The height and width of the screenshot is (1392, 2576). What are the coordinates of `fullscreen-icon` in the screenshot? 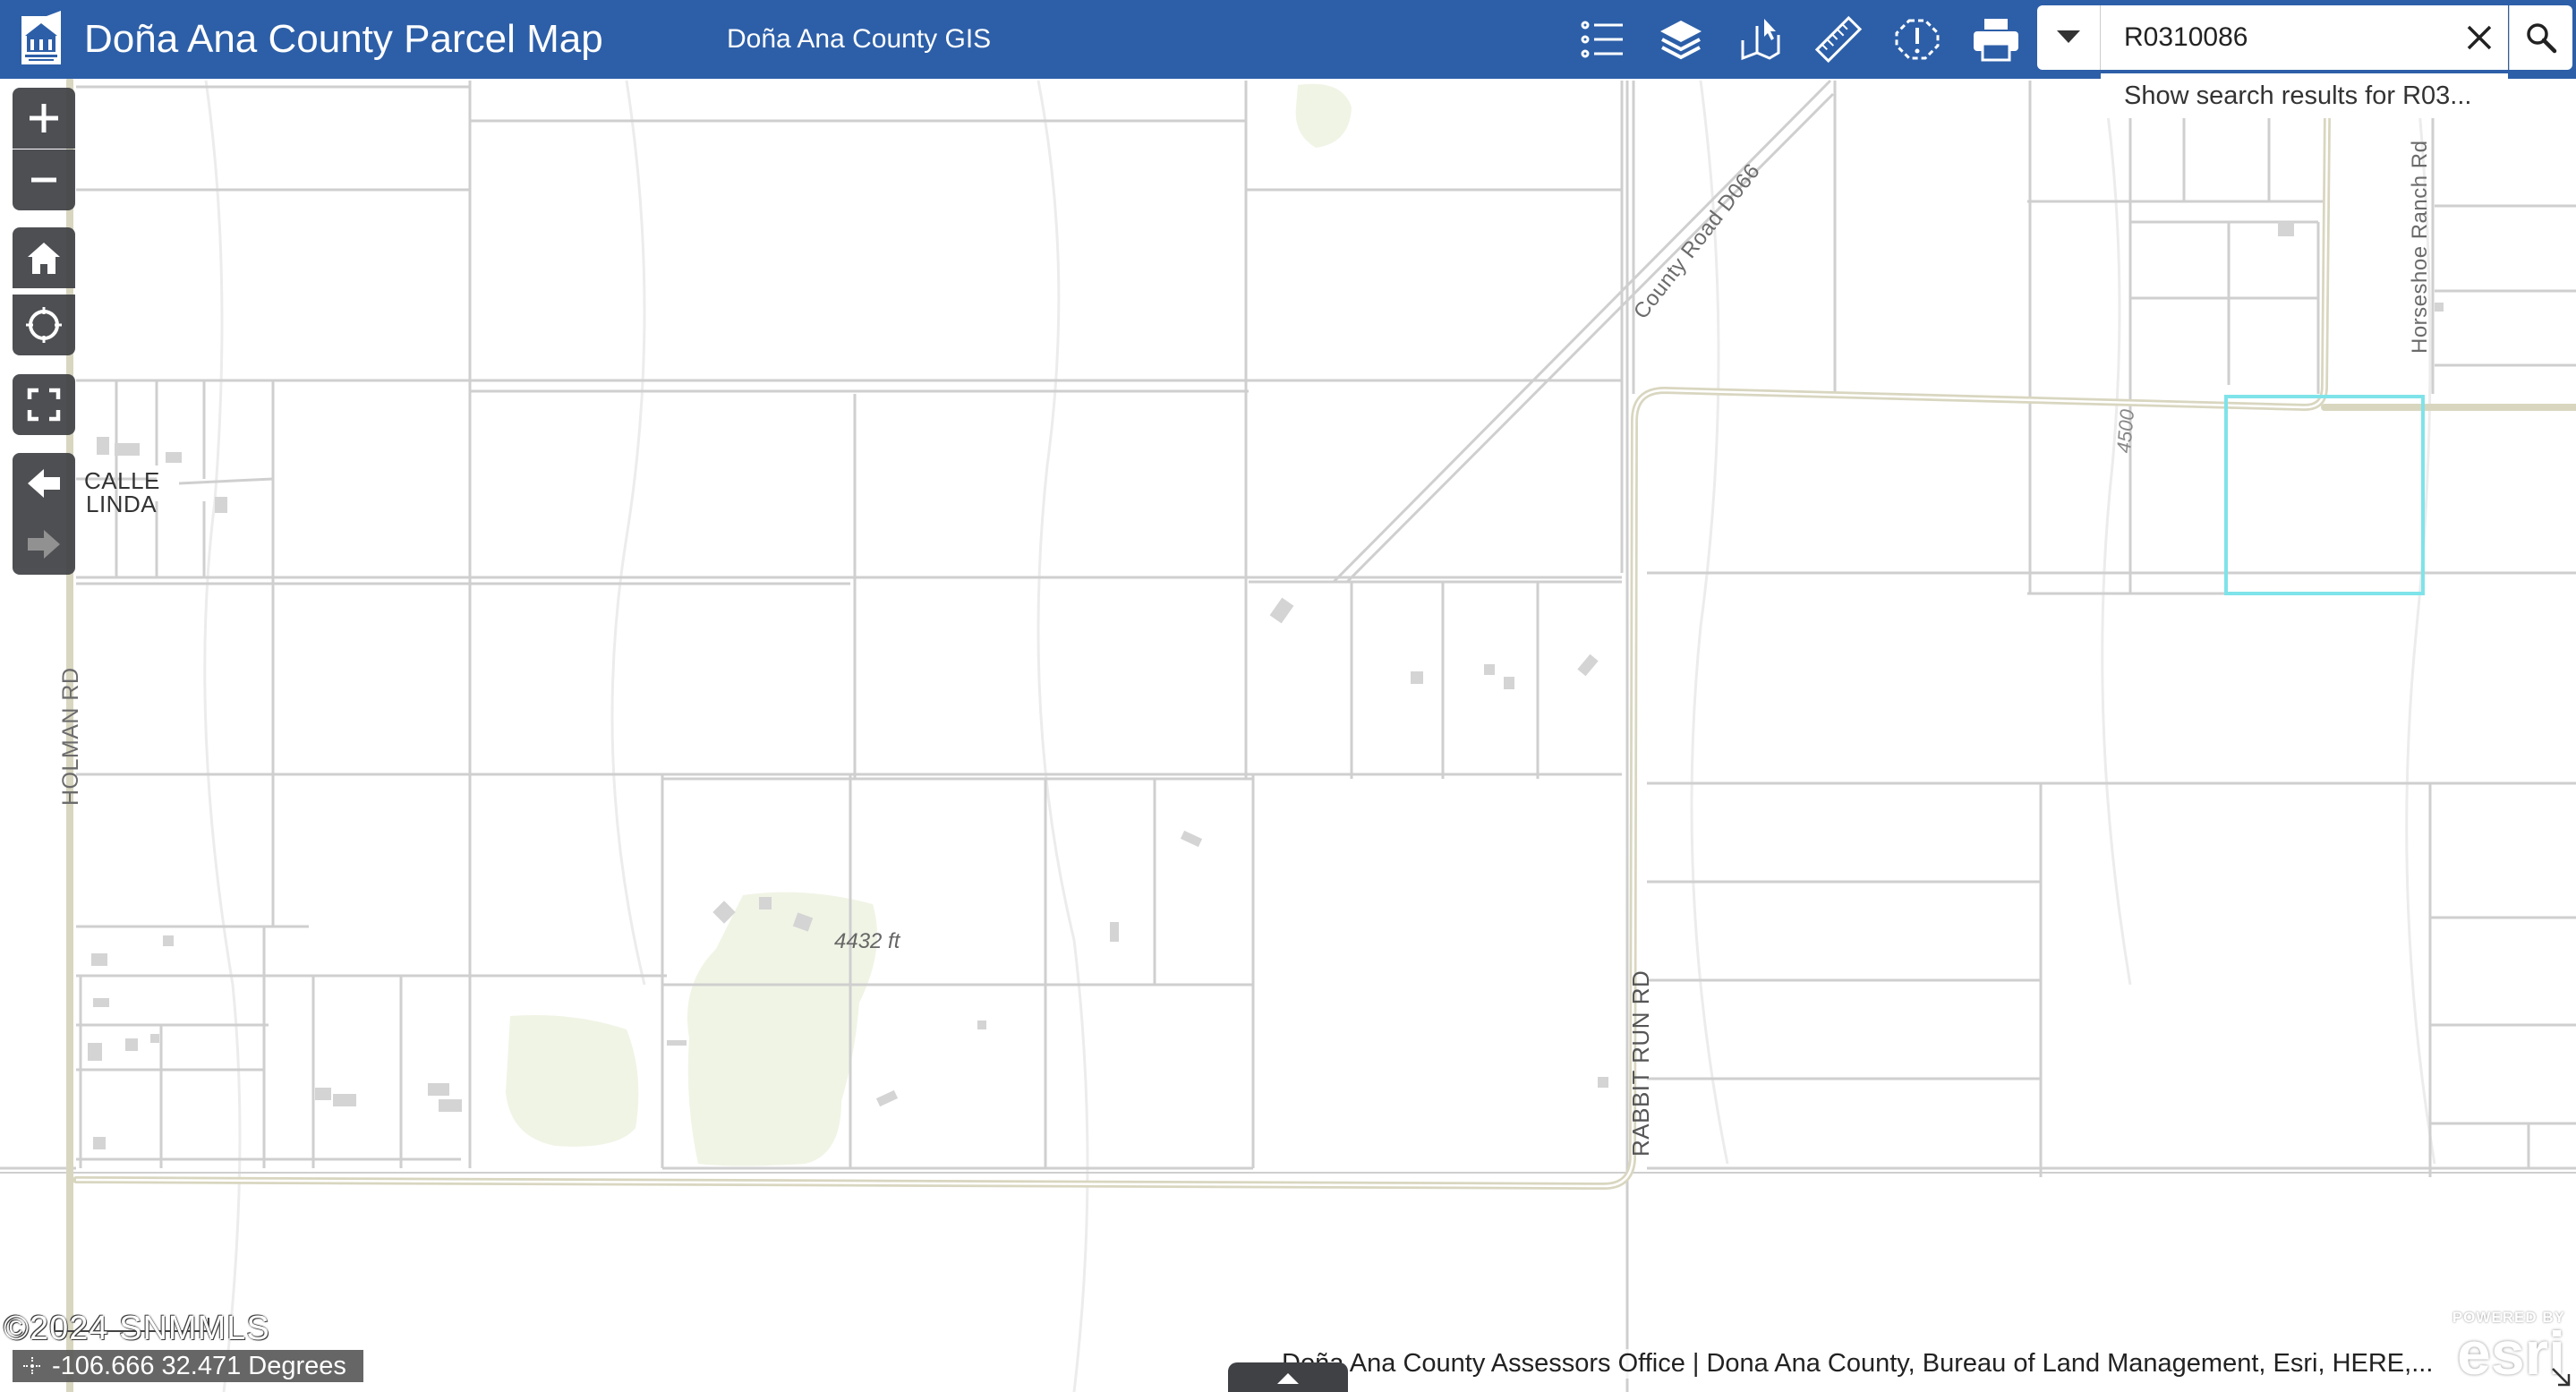 It's located at (44, 405).